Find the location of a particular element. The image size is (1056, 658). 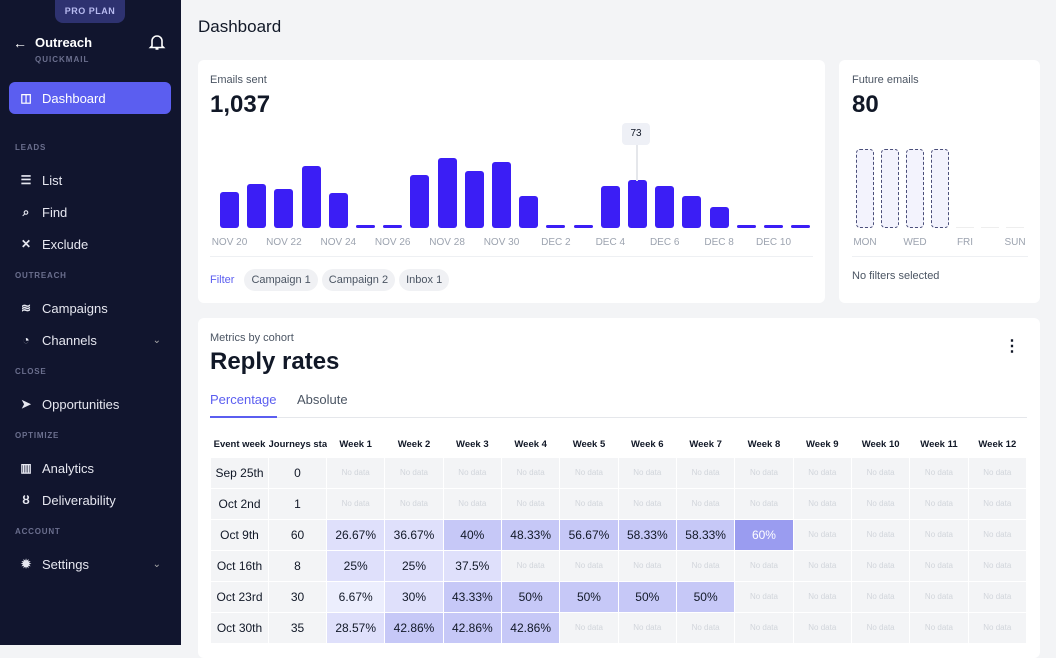

rate-cell: 25% is located at coordinates (355, 565).